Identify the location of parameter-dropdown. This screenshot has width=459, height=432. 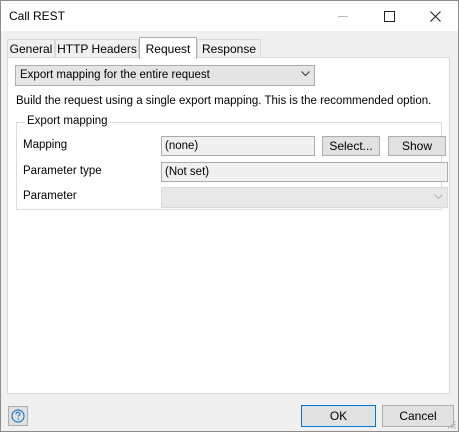
(304, 197).